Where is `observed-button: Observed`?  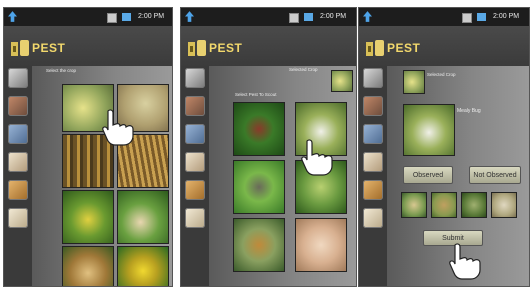 observed-button: Observed is located at coordinates (428, 175).